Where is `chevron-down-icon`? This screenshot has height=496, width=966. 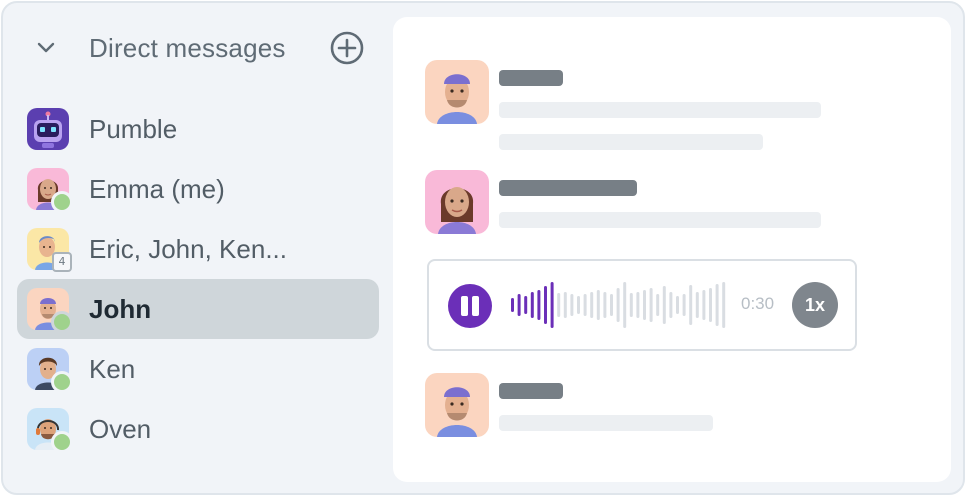
chevron-down-icon is located at coordinates (46, 48).